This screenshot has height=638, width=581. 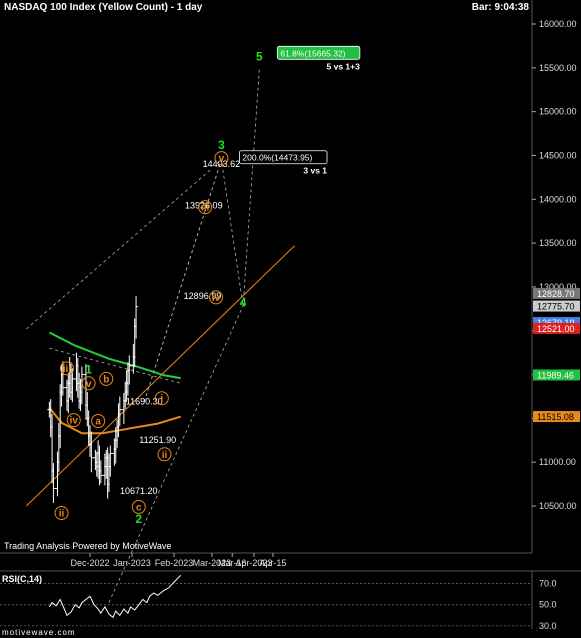 What do you see at coordinates (22, 579) in the screenshot?
I see `rsi-title: RSI(C,14)` at bounding box center [22, 579].